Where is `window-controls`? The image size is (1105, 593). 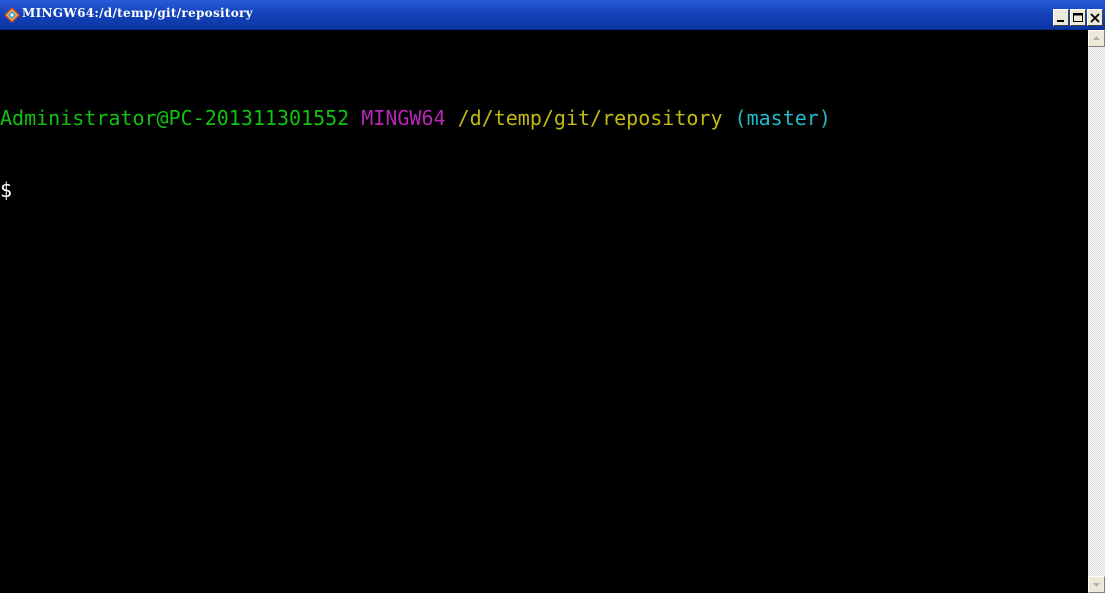
window-controls is located at coordinates (1078, 17).